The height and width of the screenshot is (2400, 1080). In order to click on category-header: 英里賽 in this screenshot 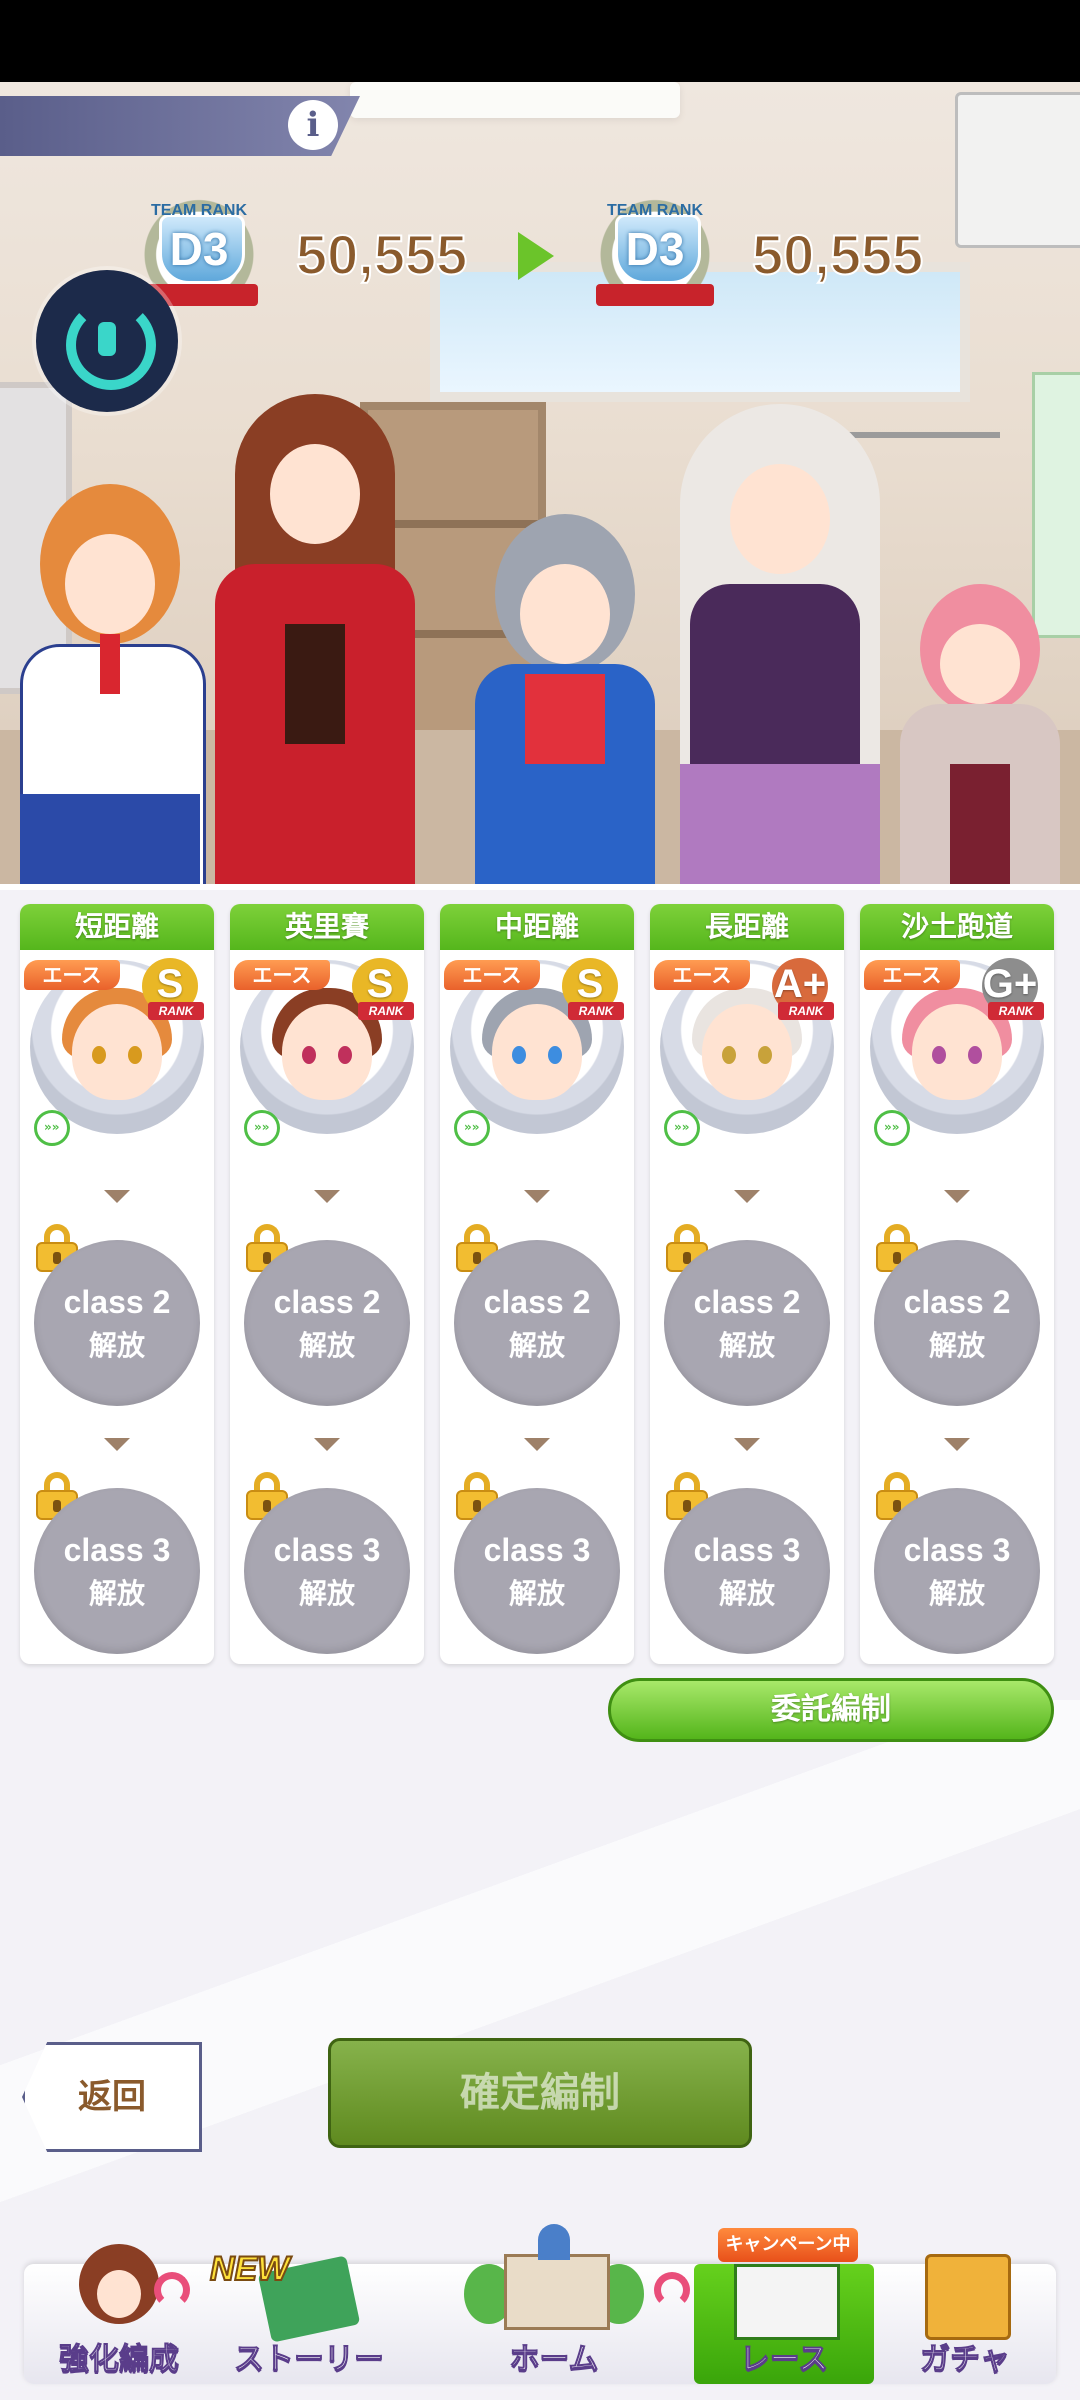, I will do `click(327, 927)`.